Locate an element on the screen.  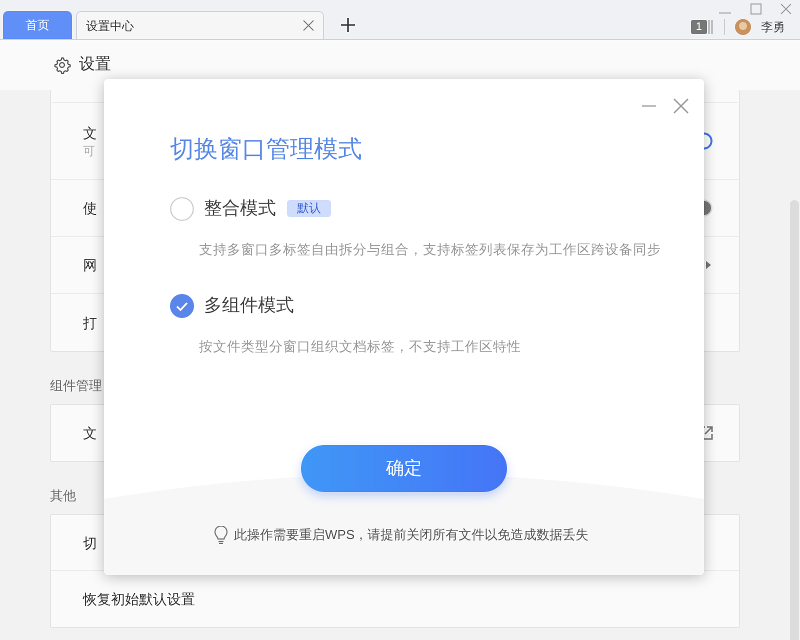
minimize-icon is located at coordinates (649, 106).